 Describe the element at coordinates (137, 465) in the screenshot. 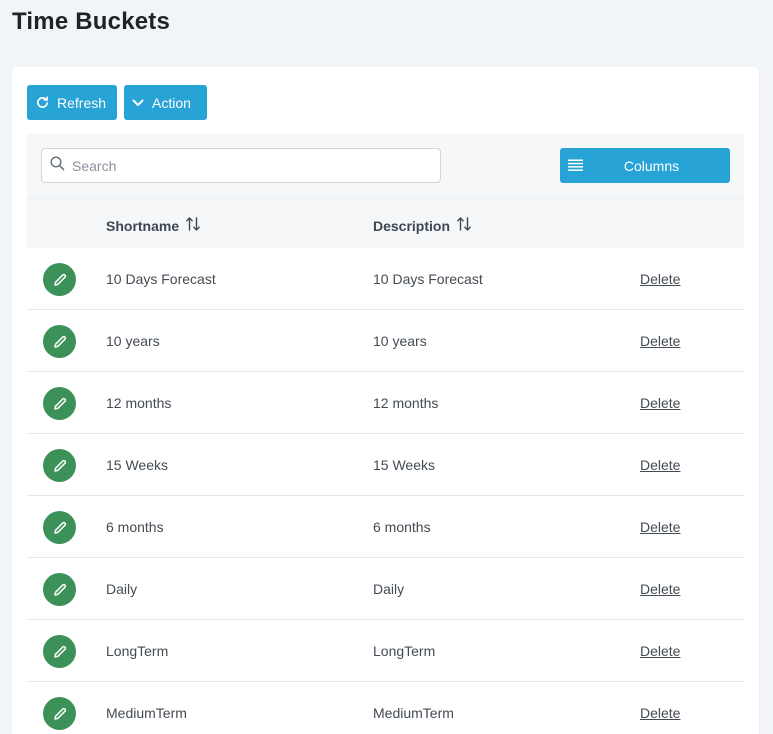

I see `cell-shortname: 15 Weeks` at that location.